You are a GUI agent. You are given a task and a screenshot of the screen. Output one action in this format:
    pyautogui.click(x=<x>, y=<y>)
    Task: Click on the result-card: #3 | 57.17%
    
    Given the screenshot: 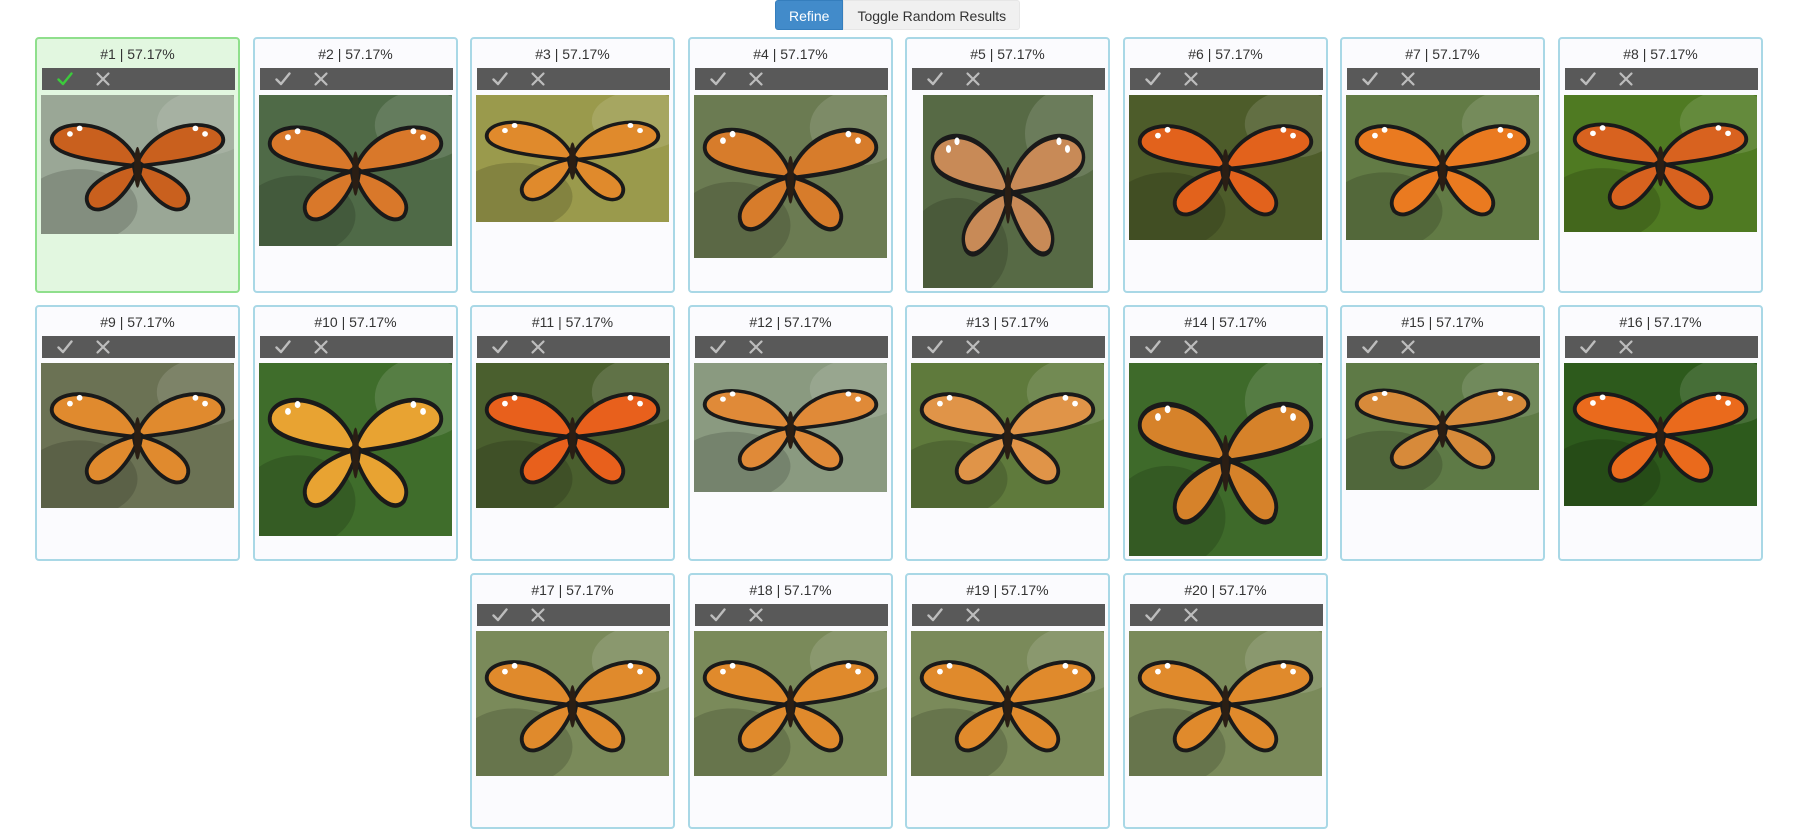 What is the action you would take?
    pyautogui.click(x=572, y=165)
    